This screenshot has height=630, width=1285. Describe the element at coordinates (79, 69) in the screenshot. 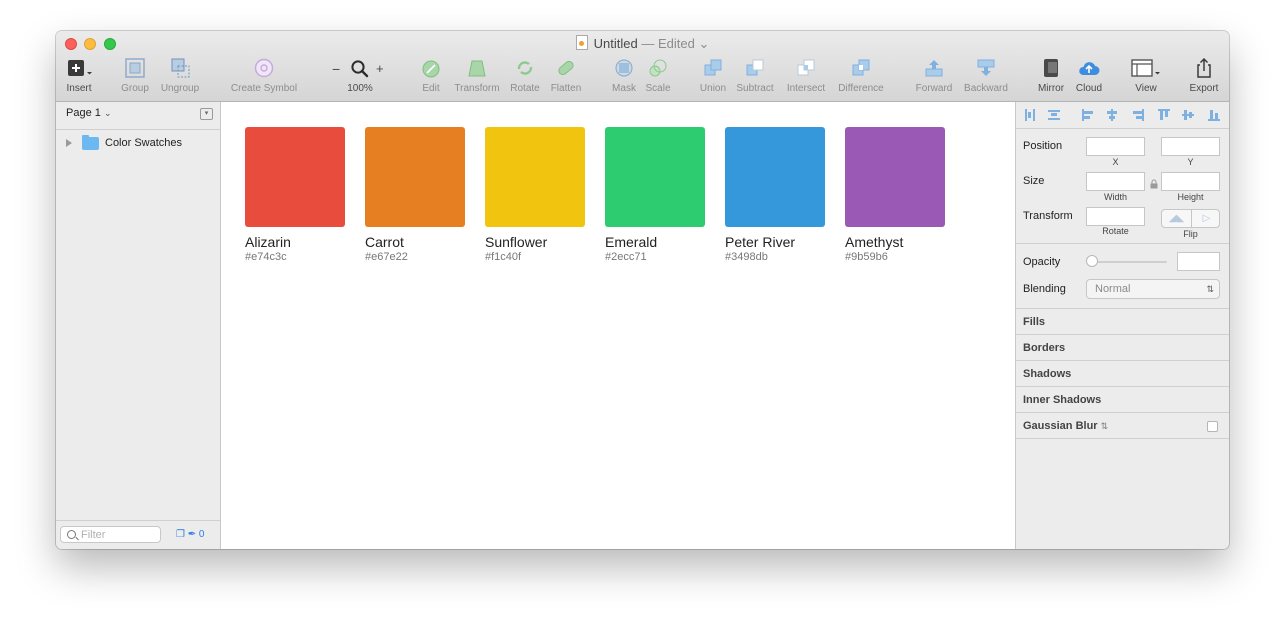

I see `plus-box-icon` at that location.